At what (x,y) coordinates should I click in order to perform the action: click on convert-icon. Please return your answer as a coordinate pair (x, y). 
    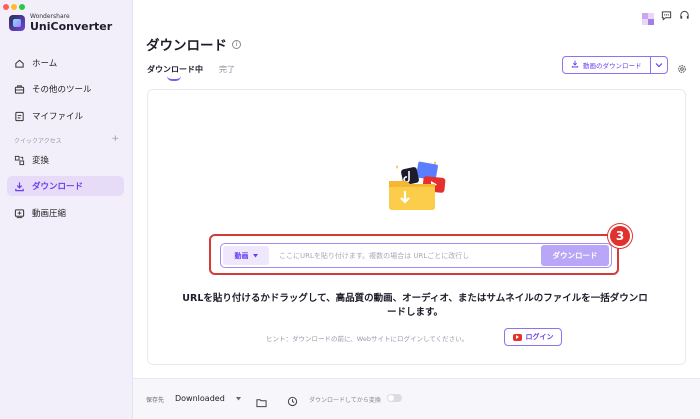
    Looking at the image, I should click on (19, 160).